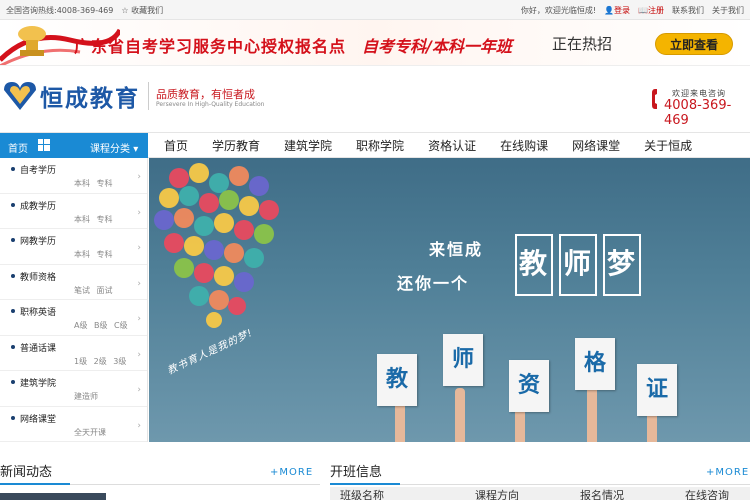 The image size is (750, 500). I want to click on welcome-text: 你好，欢迎光临恒成!, so click(558, 10).